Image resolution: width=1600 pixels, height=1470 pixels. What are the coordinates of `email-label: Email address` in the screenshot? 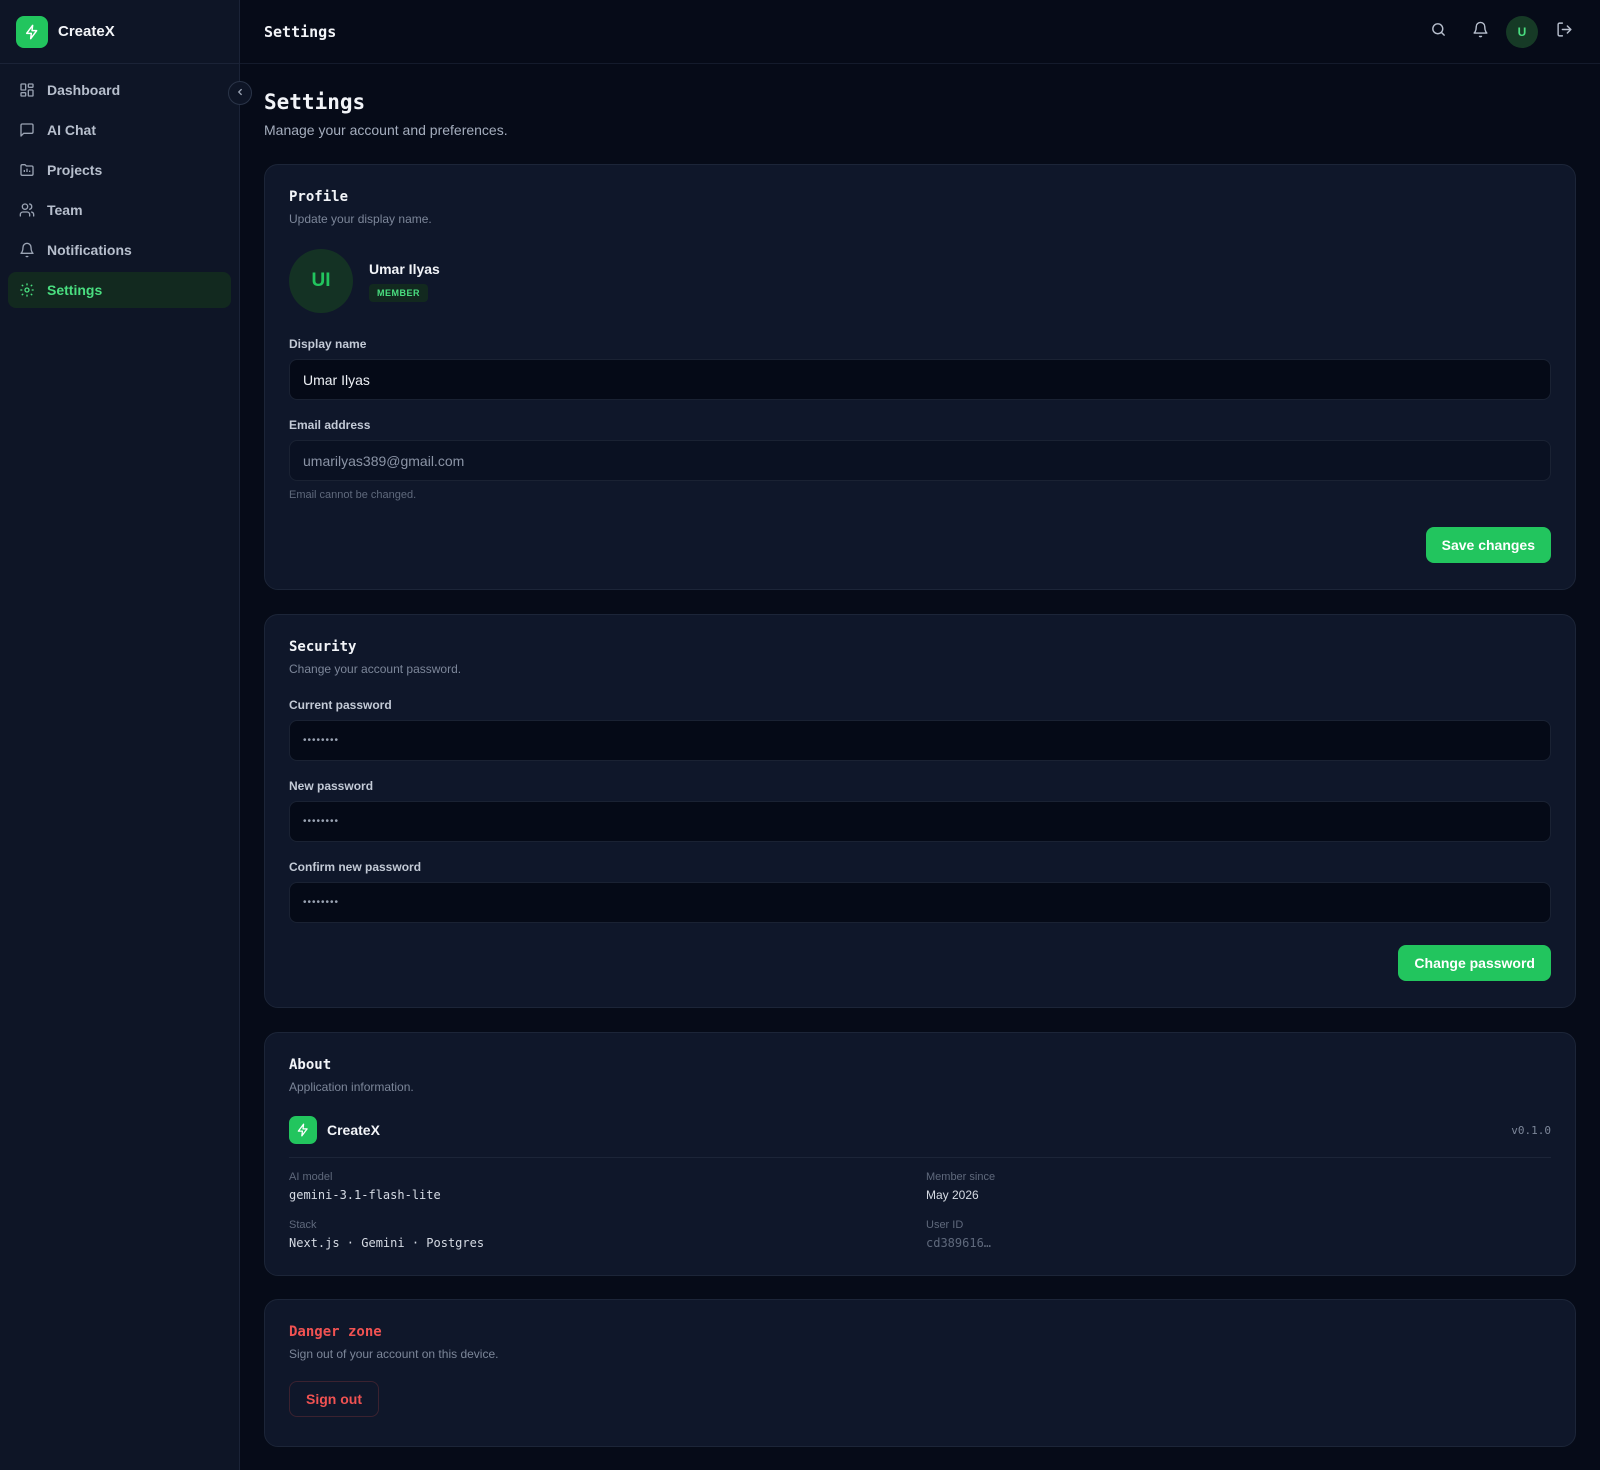 It's located at (330, 425).